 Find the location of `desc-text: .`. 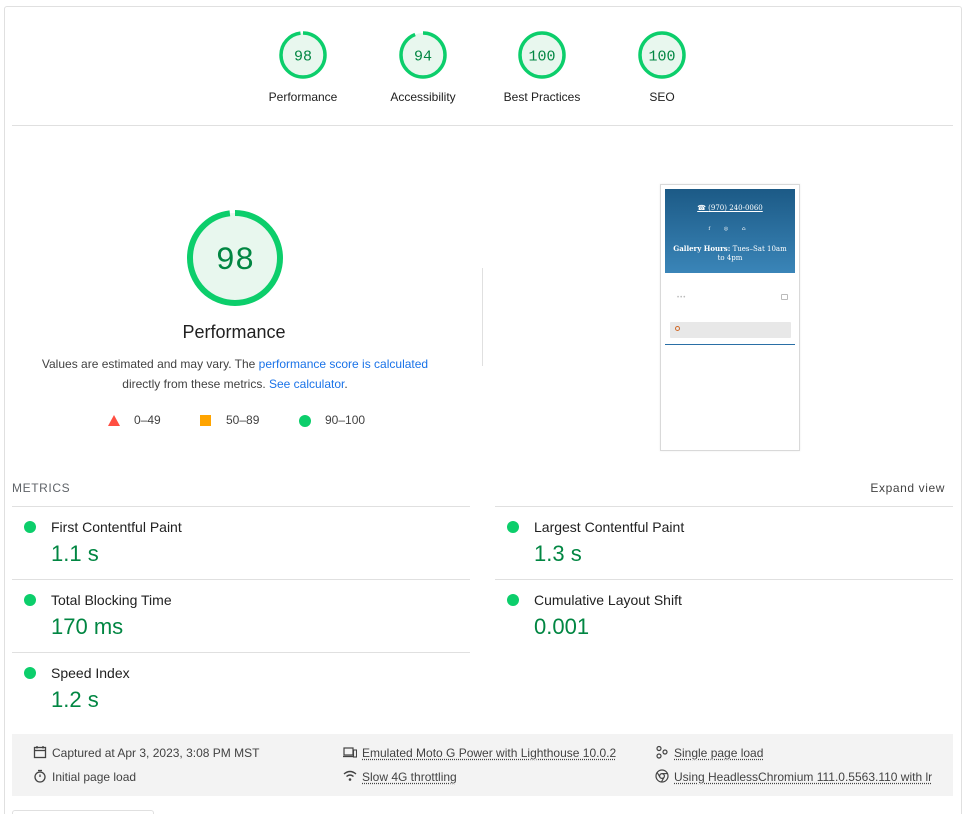

desc-text: . is located at coordinates (346, 384).